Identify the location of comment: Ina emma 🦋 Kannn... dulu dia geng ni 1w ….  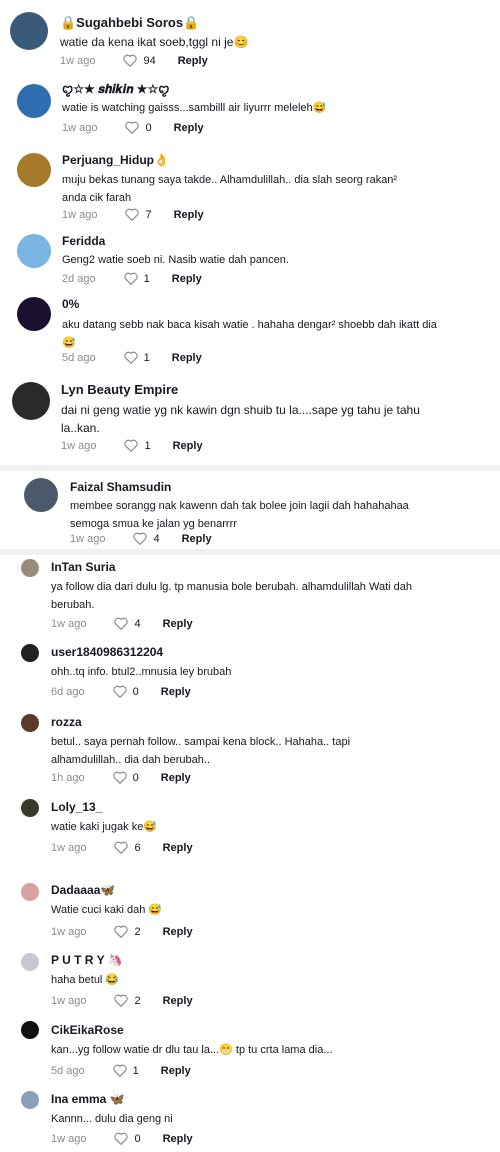
(250, 1117).